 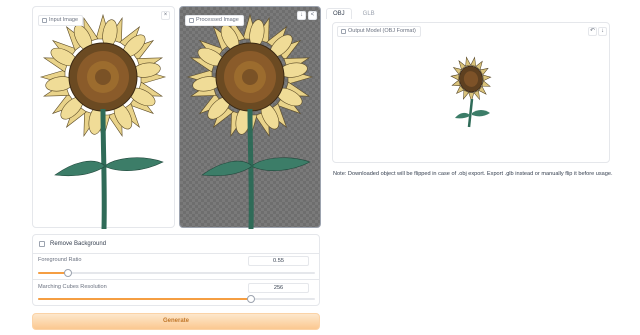 I want to click on mc-resolution-fill, so click(x=145, y=299).